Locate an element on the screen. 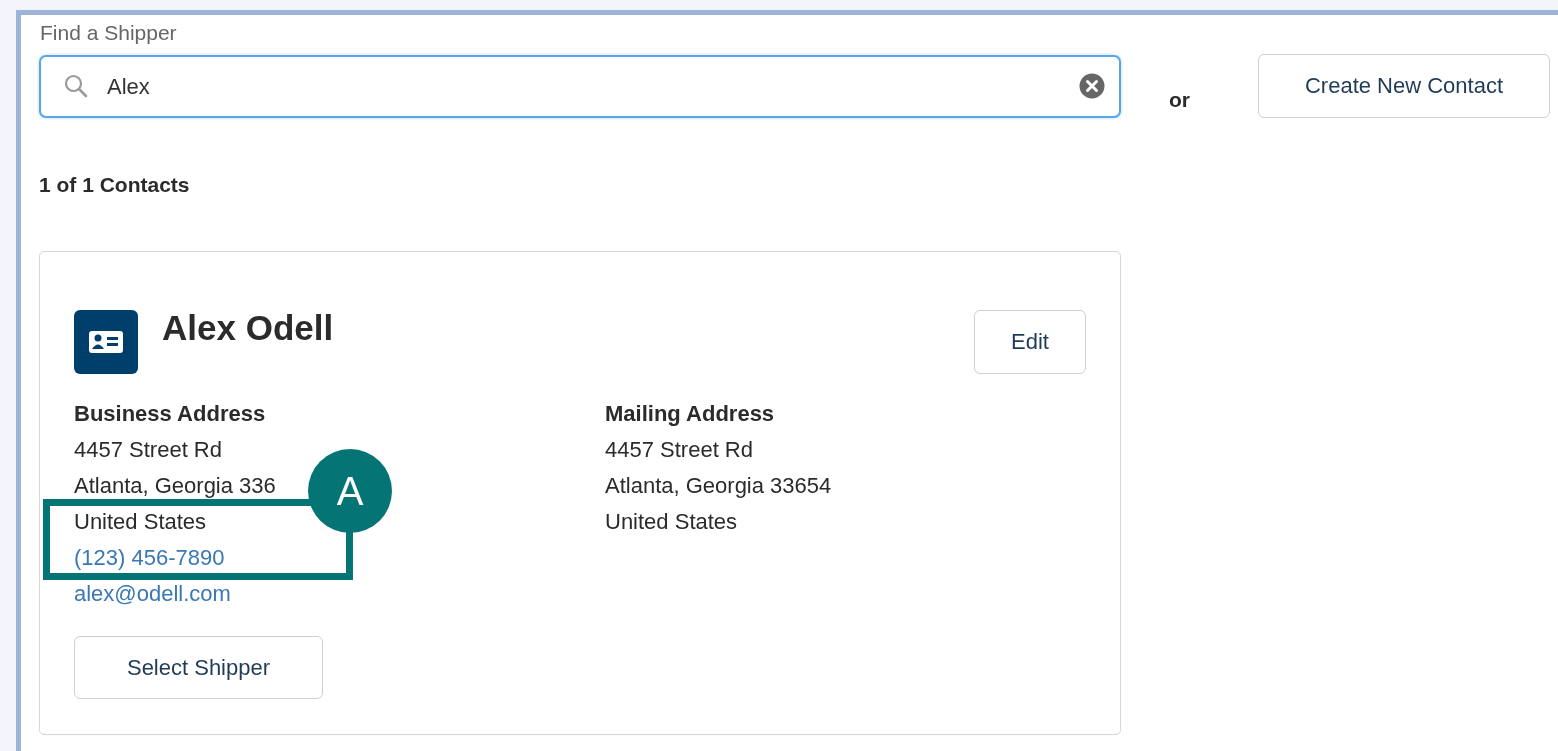 This screenshot has height=751, width=1558. select-shipper-button: Select Shipper is located at coordinates (198, 667).